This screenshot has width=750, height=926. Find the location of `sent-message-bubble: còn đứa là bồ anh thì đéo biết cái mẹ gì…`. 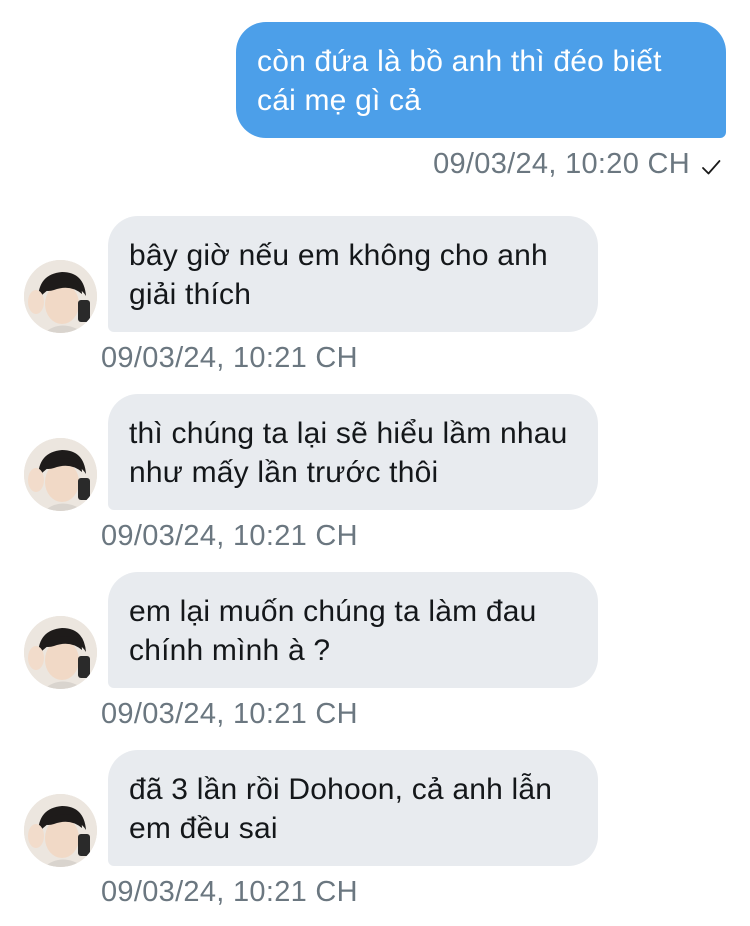

sent-message-bubble: còn đứa là bồ anh thì đéo biết cái mẹ gì… is located at coordinates (481, 80).